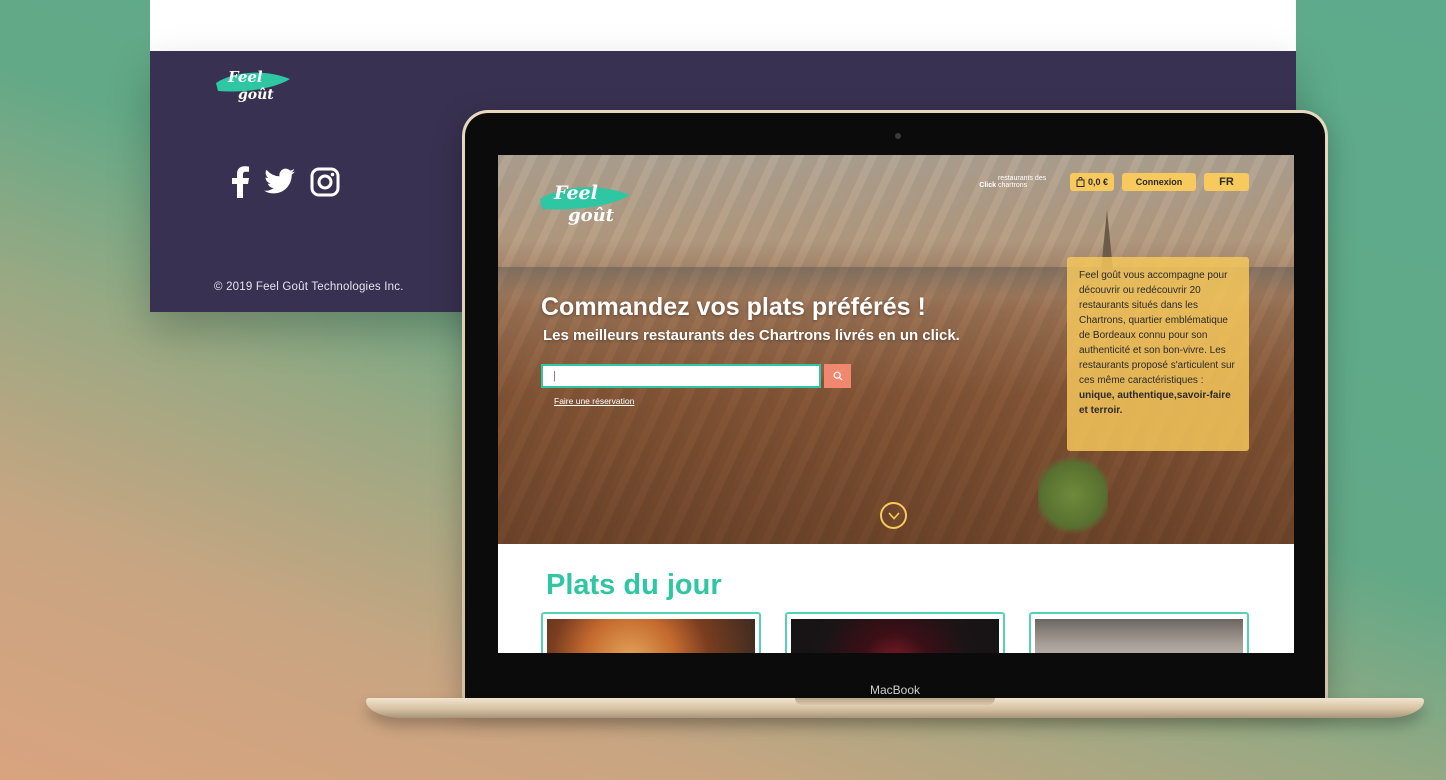  I want to click on search-icon, so click(837, 376).